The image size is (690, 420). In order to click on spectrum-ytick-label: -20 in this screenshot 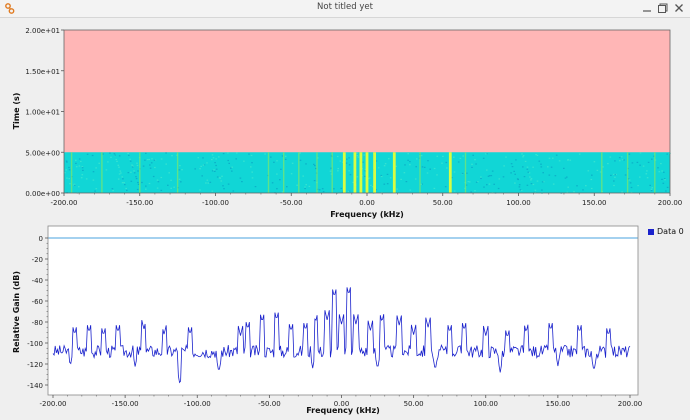, I will do `click(37, 260)`.